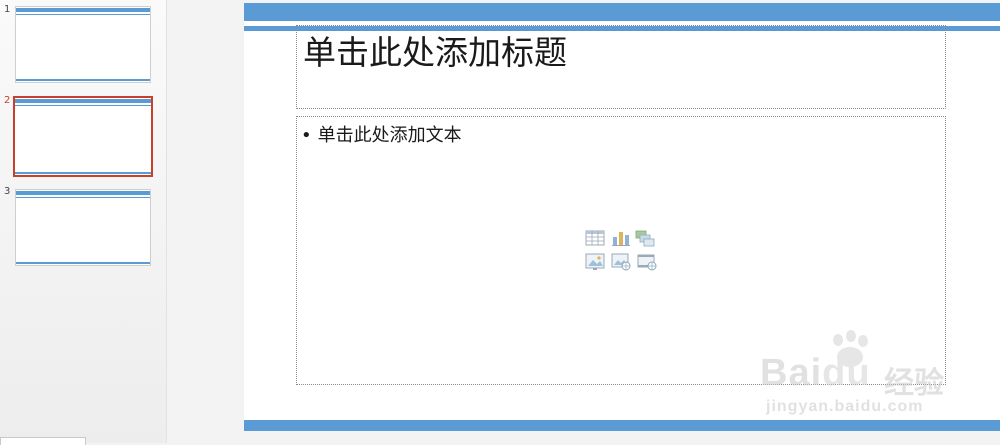 The image size is (1000, 445). I want to click on insert-content-icons, so click(622, 252).